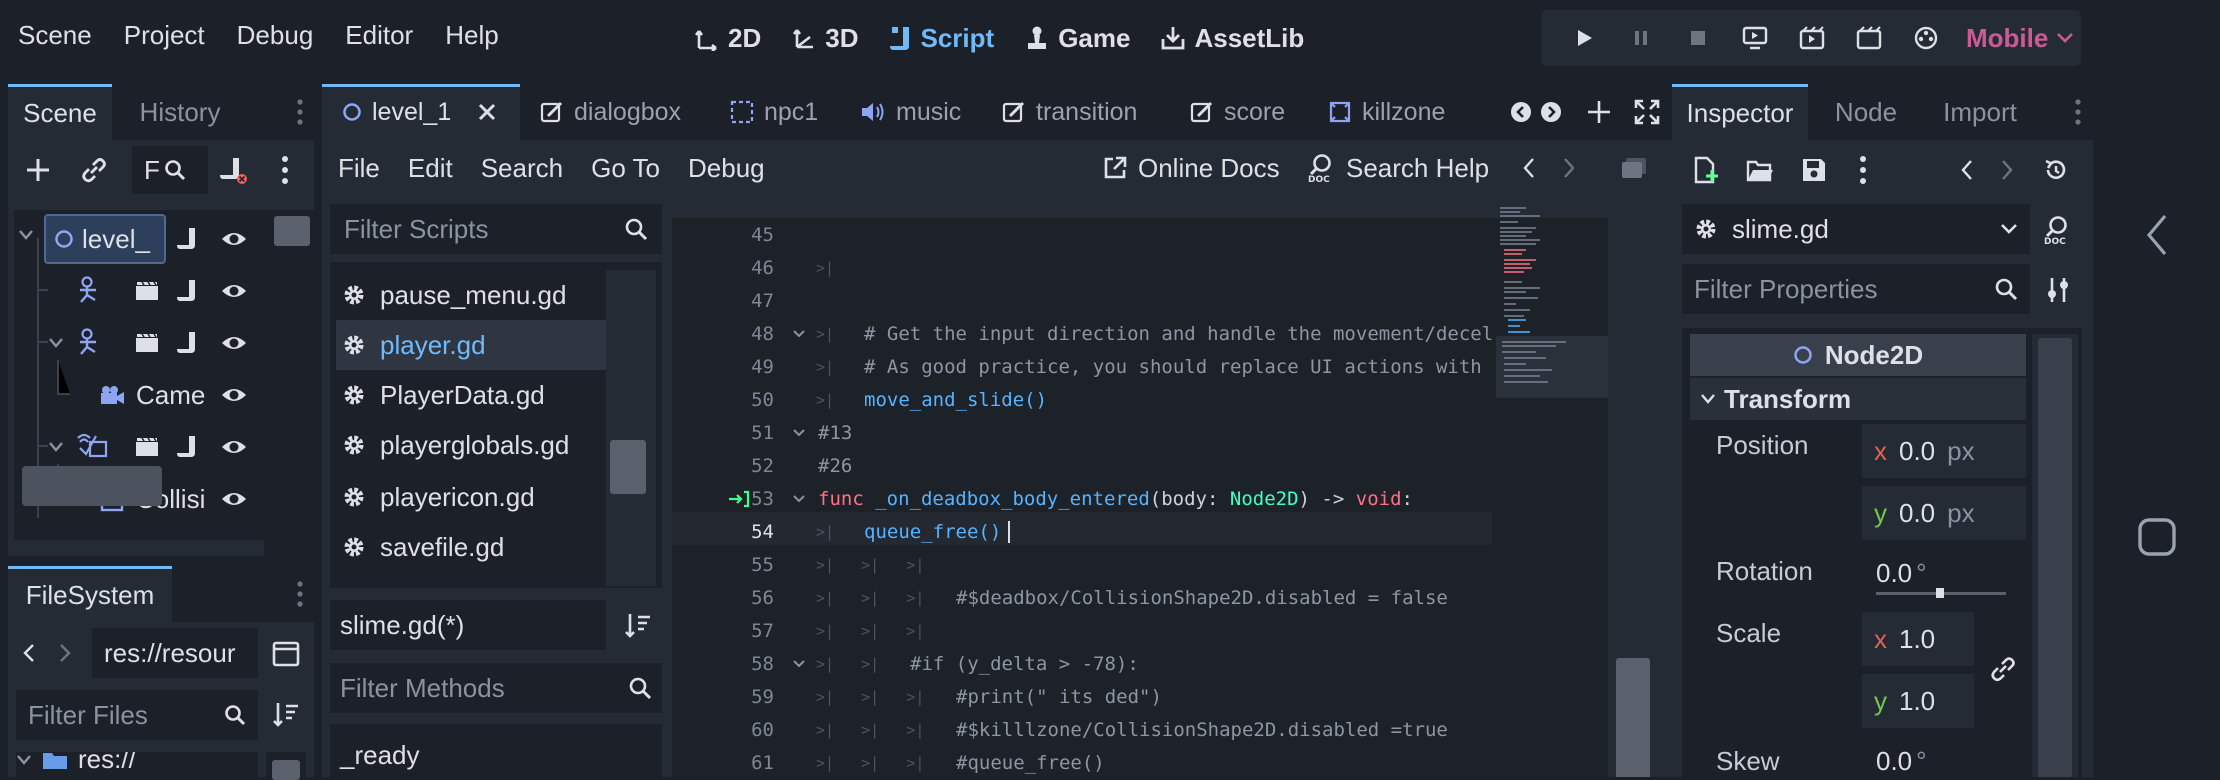 This screenshot has width=2220, height=780. What do you see at coordinates (1583, 38) in the screenshot?
I see `play-icon` at bounding box center [1583, 38].